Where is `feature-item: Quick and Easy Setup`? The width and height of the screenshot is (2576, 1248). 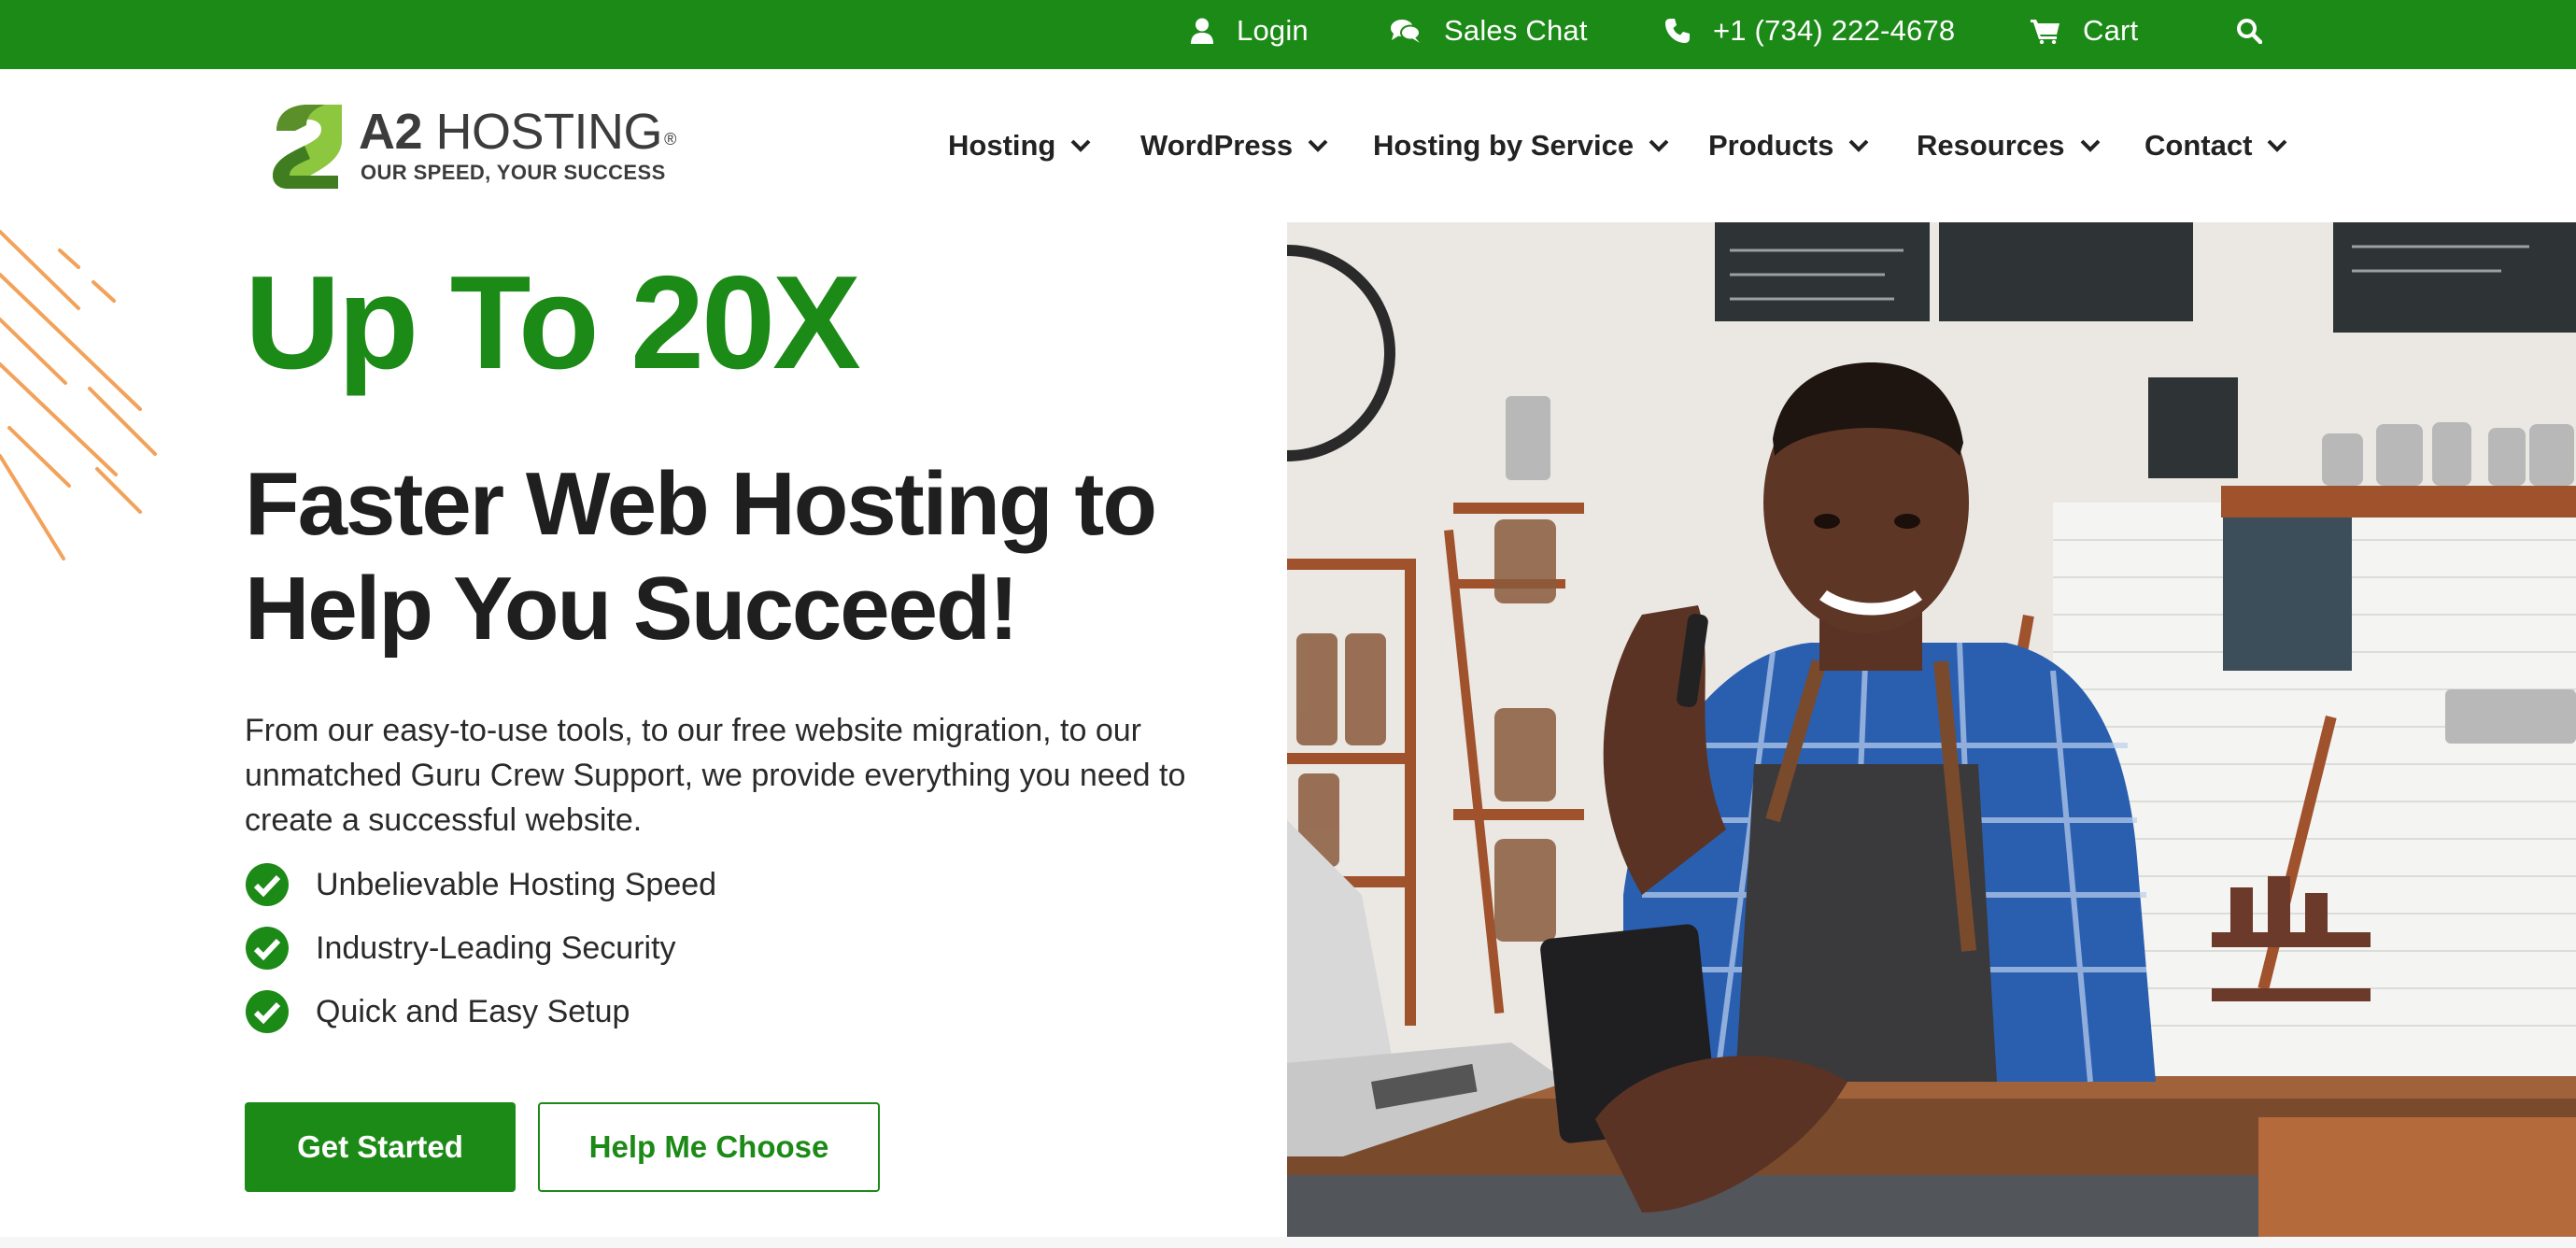 feature-item: Quick and Easy Setup is located at coordinates (437, 1012).